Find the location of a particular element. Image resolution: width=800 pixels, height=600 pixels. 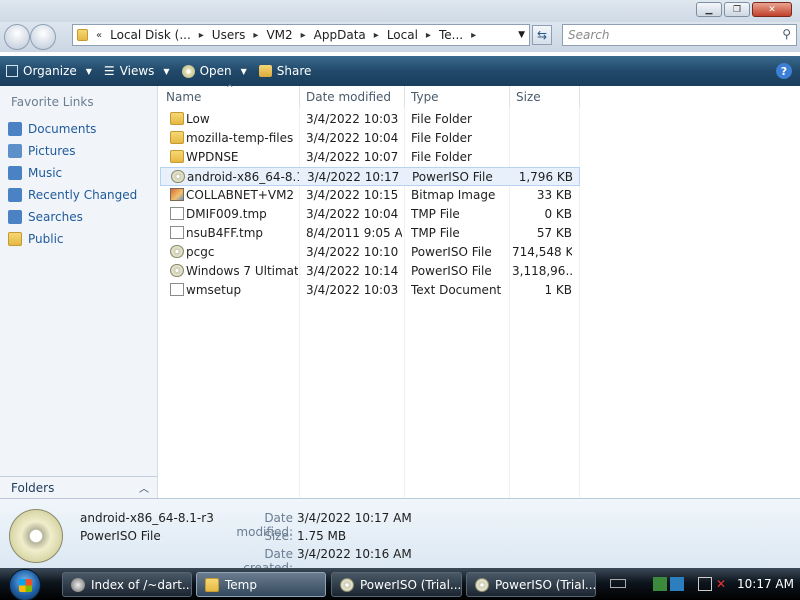

back-button is located at coordinates (17, 37).